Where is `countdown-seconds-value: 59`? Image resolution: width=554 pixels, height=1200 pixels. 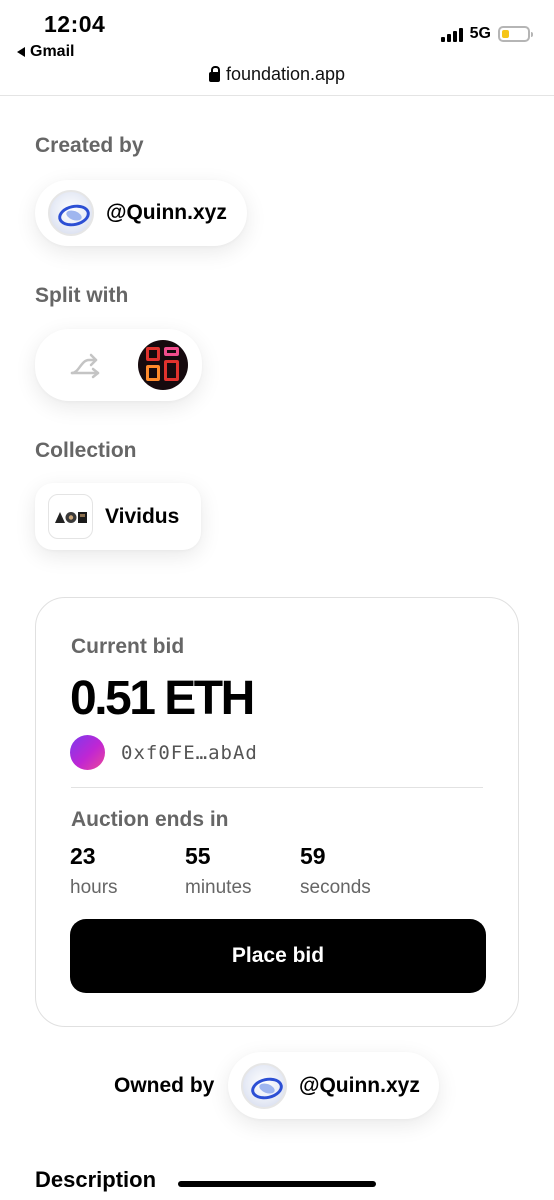 countdown-seconds-value: 59 is located at coordinates (313, 856).